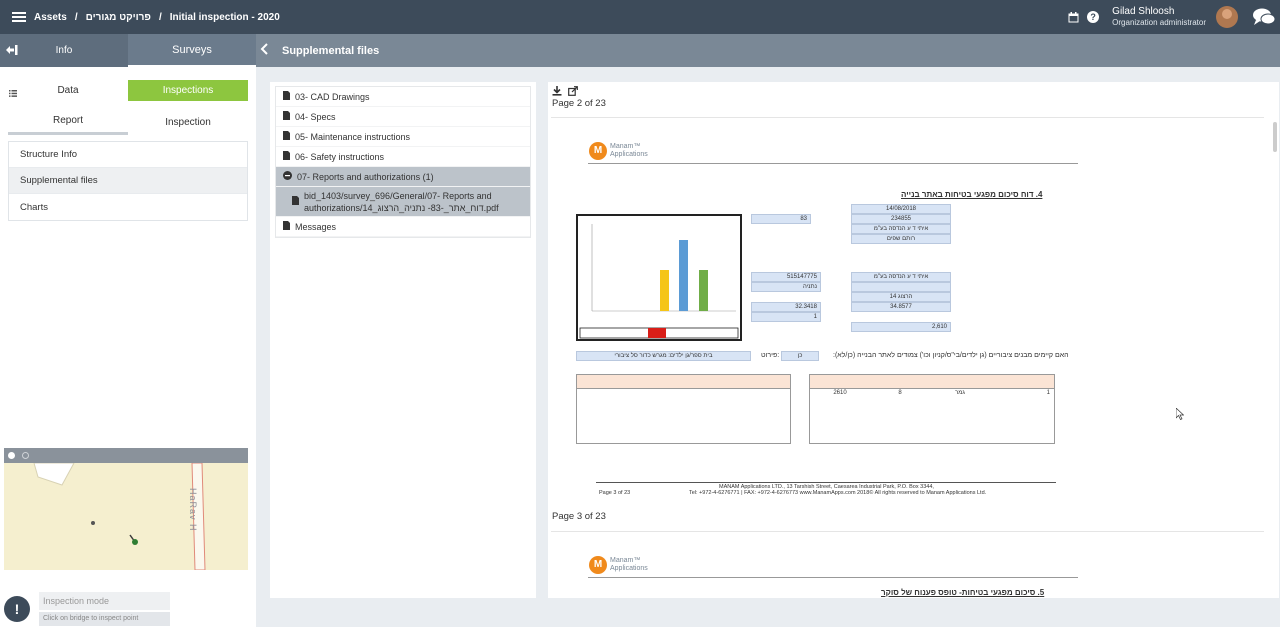 The width and height of the screenshot is (1280, 627). I want to click on user-role: Organization administrator, so click(1159, 22).